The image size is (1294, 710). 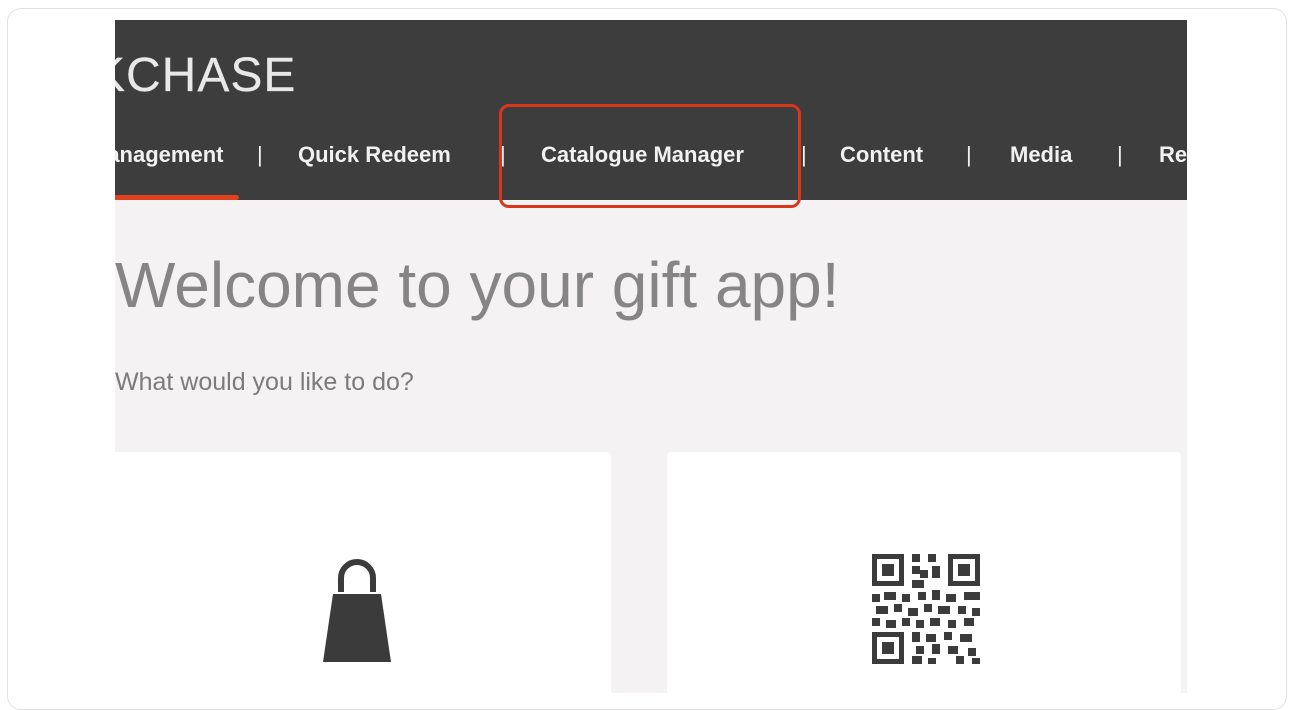 I want to click on action-card-redeem, so click(x=924, y=572).